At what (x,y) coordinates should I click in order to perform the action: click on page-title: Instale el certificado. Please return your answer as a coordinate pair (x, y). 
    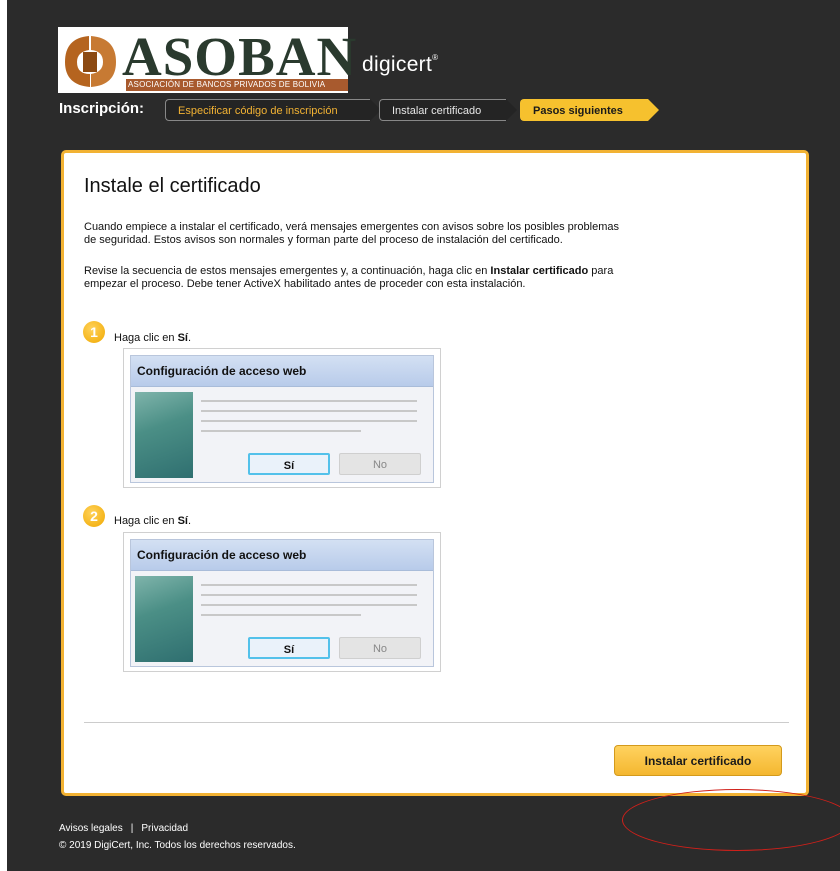
    Looking at the image, I should click on (172, 186).